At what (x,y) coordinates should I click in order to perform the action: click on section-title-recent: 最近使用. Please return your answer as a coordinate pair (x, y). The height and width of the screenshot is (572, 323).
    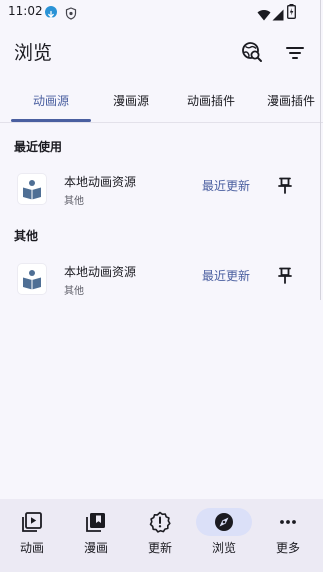
    Looking at the image, I should click on (38, 147).